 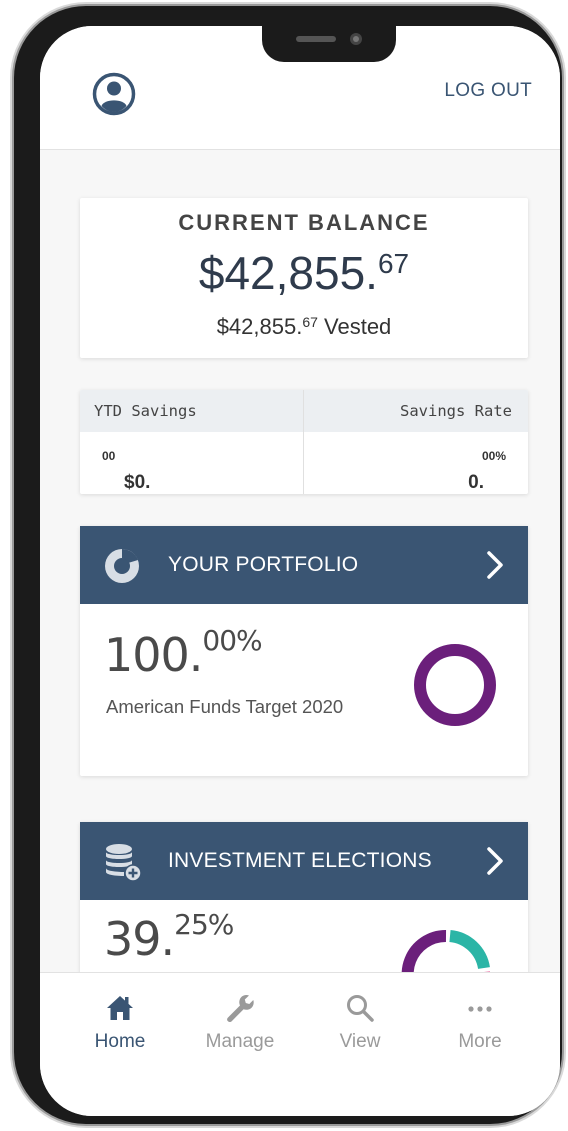 What do you see at coordinates (120, 1008) in the screenshot?
I see `home-icon` at bounding box center [120, 1008].